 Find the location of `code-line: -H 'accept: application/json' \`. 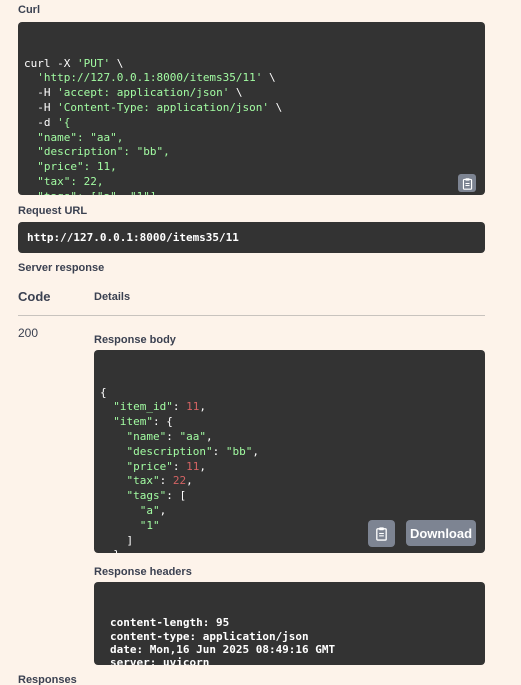

code-line: -H 'accept: application/json' \ is located at coordinates (251, 93).